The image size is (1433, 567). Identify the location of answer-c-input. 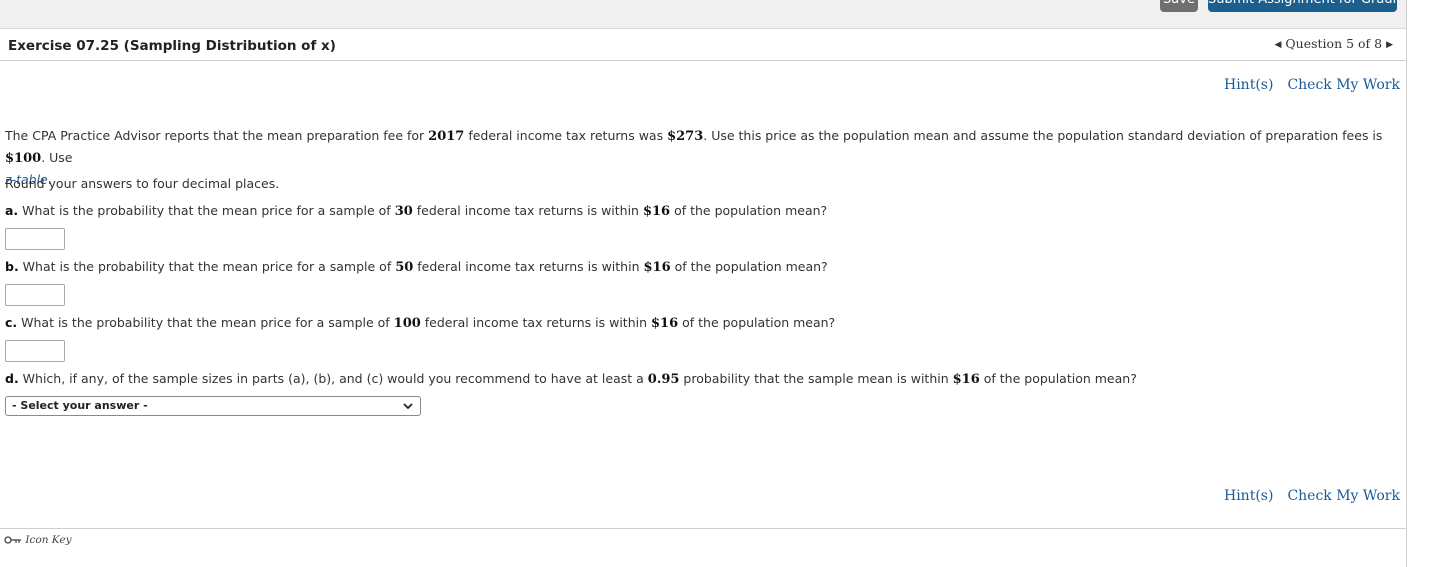
(35, 351).